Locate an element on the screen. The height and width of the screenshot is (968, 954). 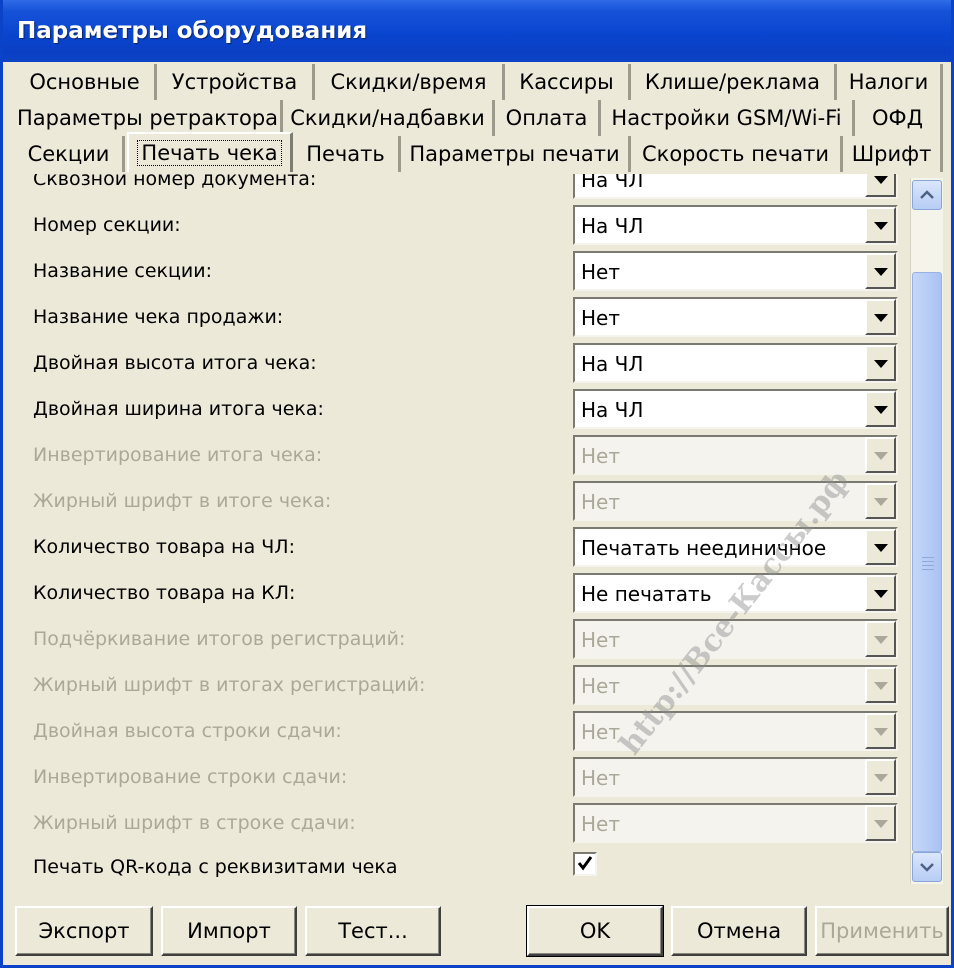
tab-label: Секции is located at coordinates (68, 154).